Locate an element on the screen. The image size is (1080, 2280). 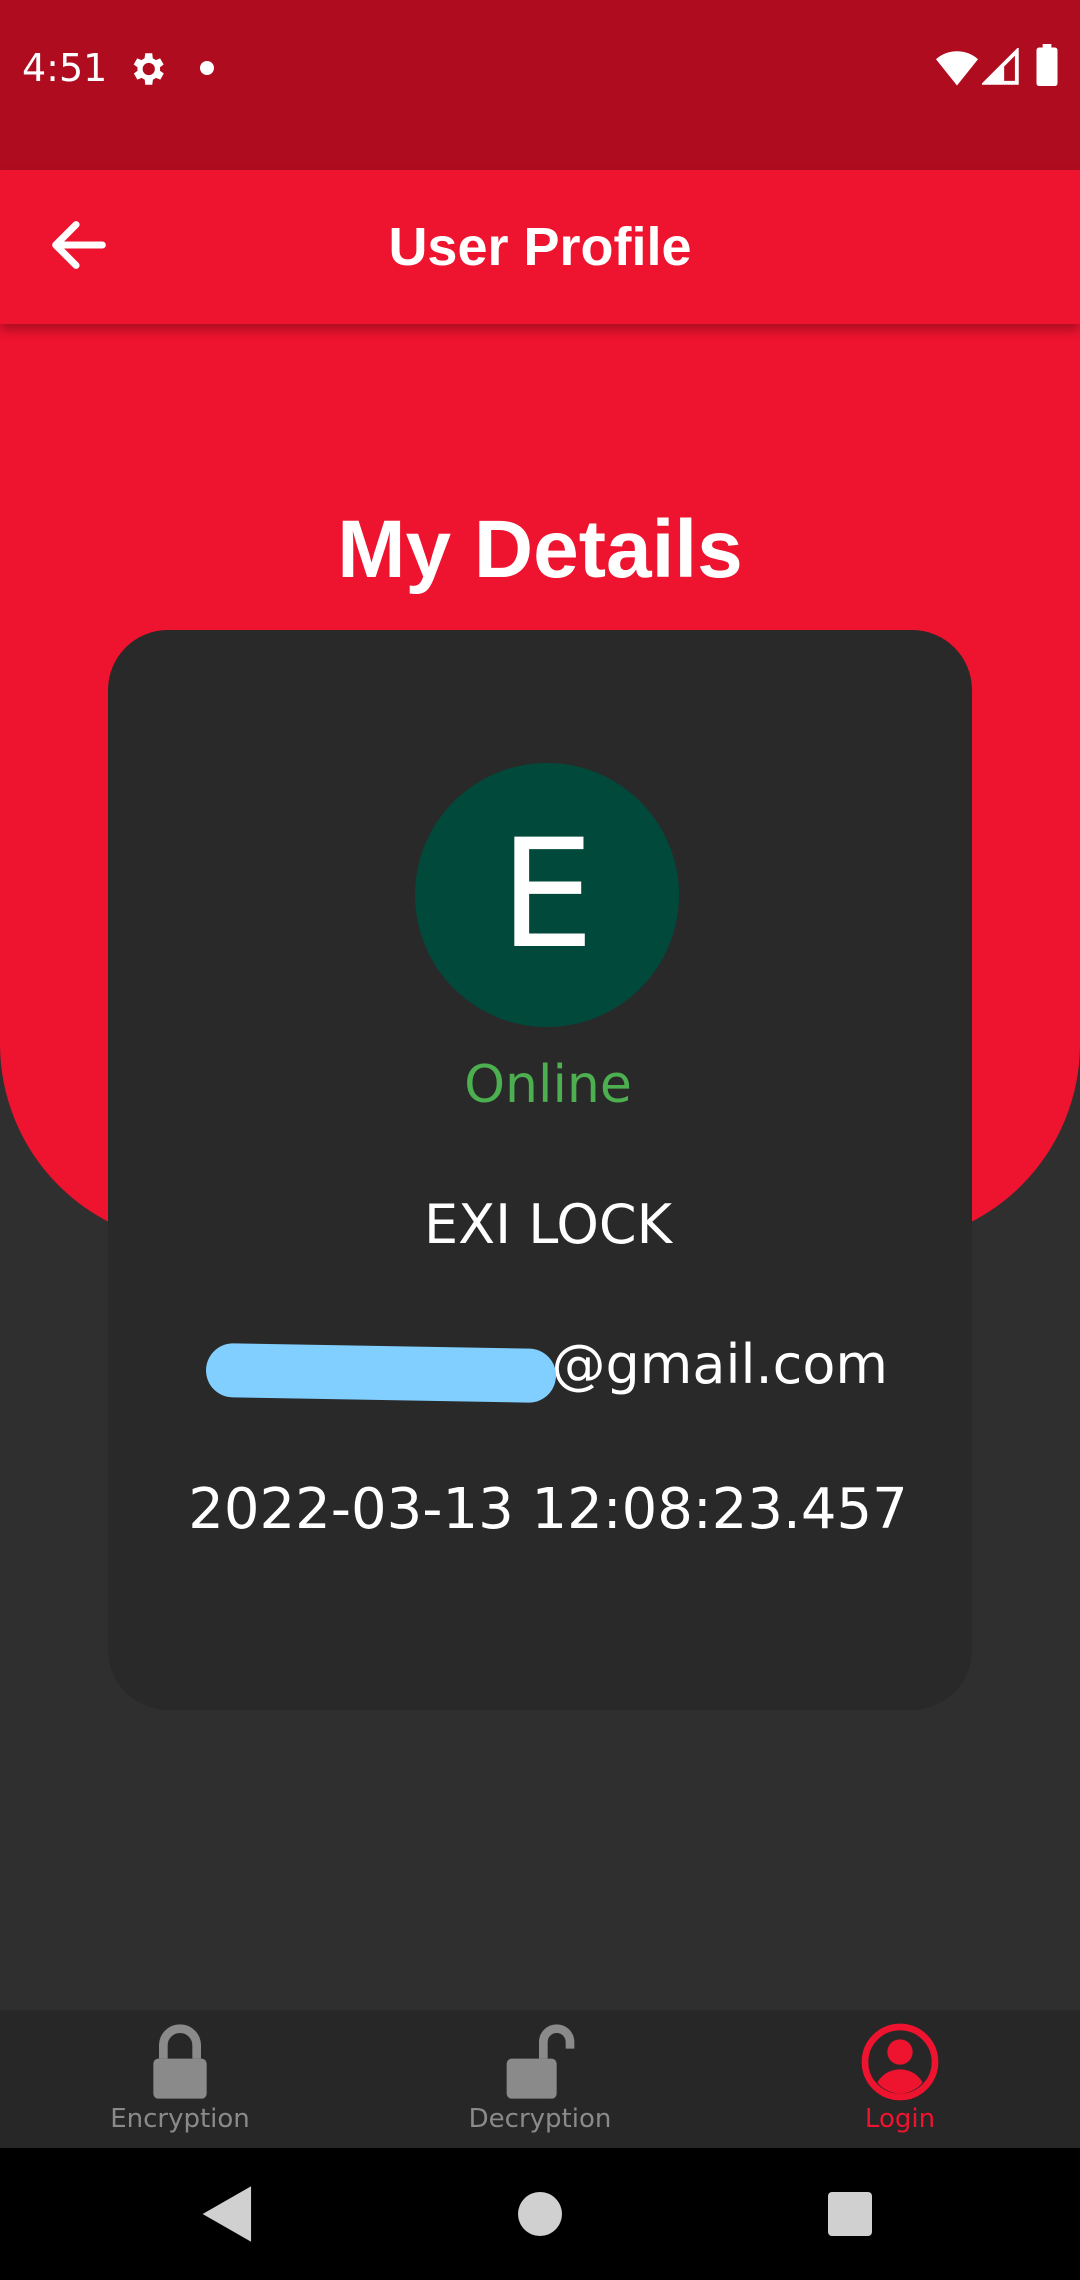
system-navigation-bar is located at coordinates (540, 2214).